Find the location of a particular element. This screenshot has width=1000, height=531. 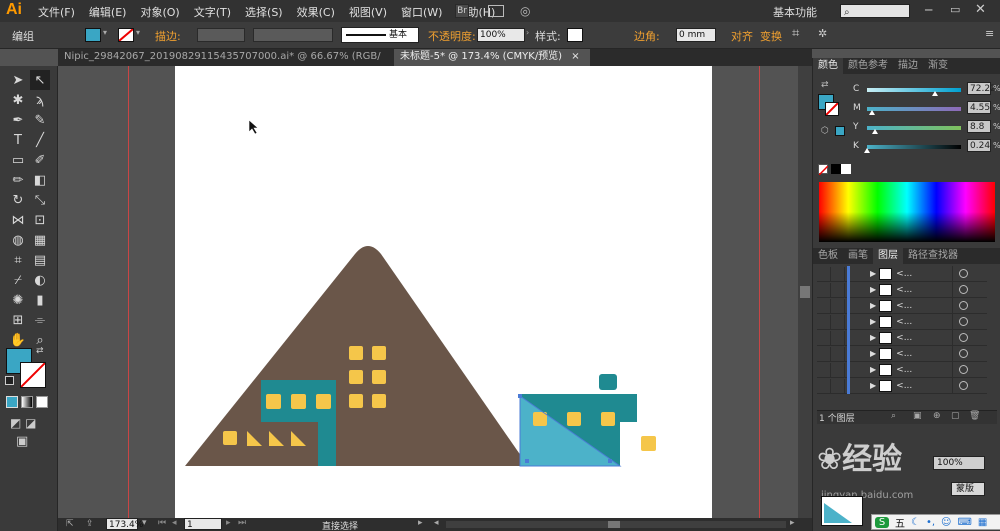

scroll-left-icon: ◂ is located at coordinates (436, 523).